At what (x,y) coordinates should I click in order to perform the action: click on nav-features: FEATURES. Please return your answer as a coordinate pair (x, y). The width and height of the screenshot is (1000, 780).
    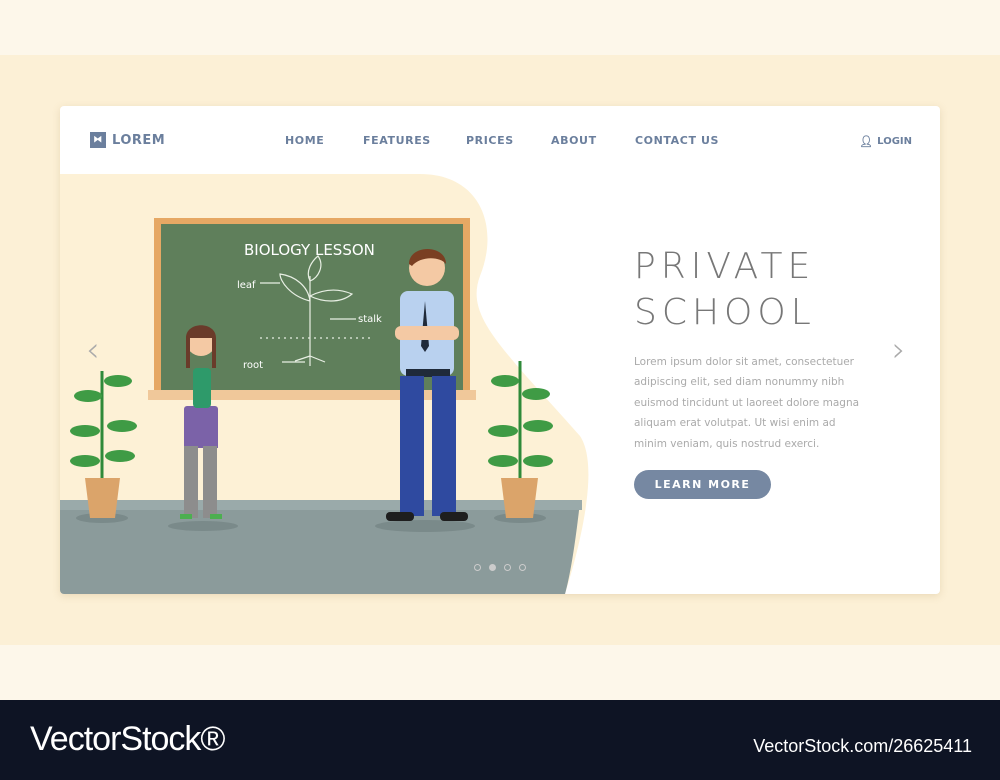
    Looking at the image, I should click on (397, 140).